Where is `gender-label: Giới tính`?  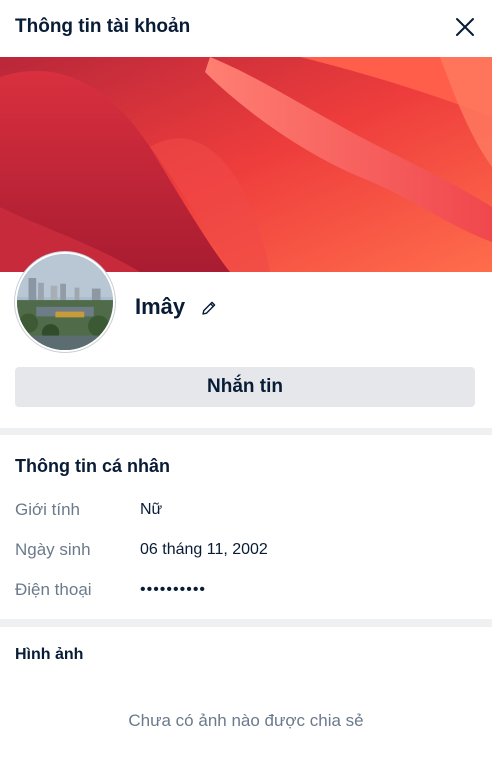
gender-label: Giới tính is located at coordinates (48, 509).